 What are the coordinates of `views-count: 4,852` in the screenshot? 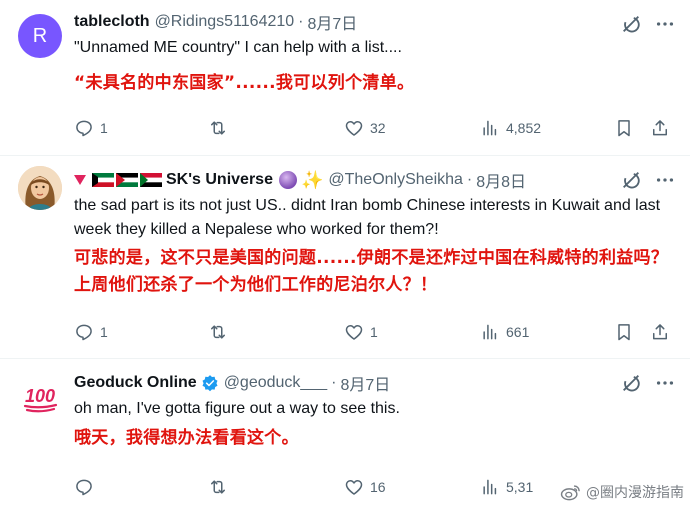 It's located at (524, 128).